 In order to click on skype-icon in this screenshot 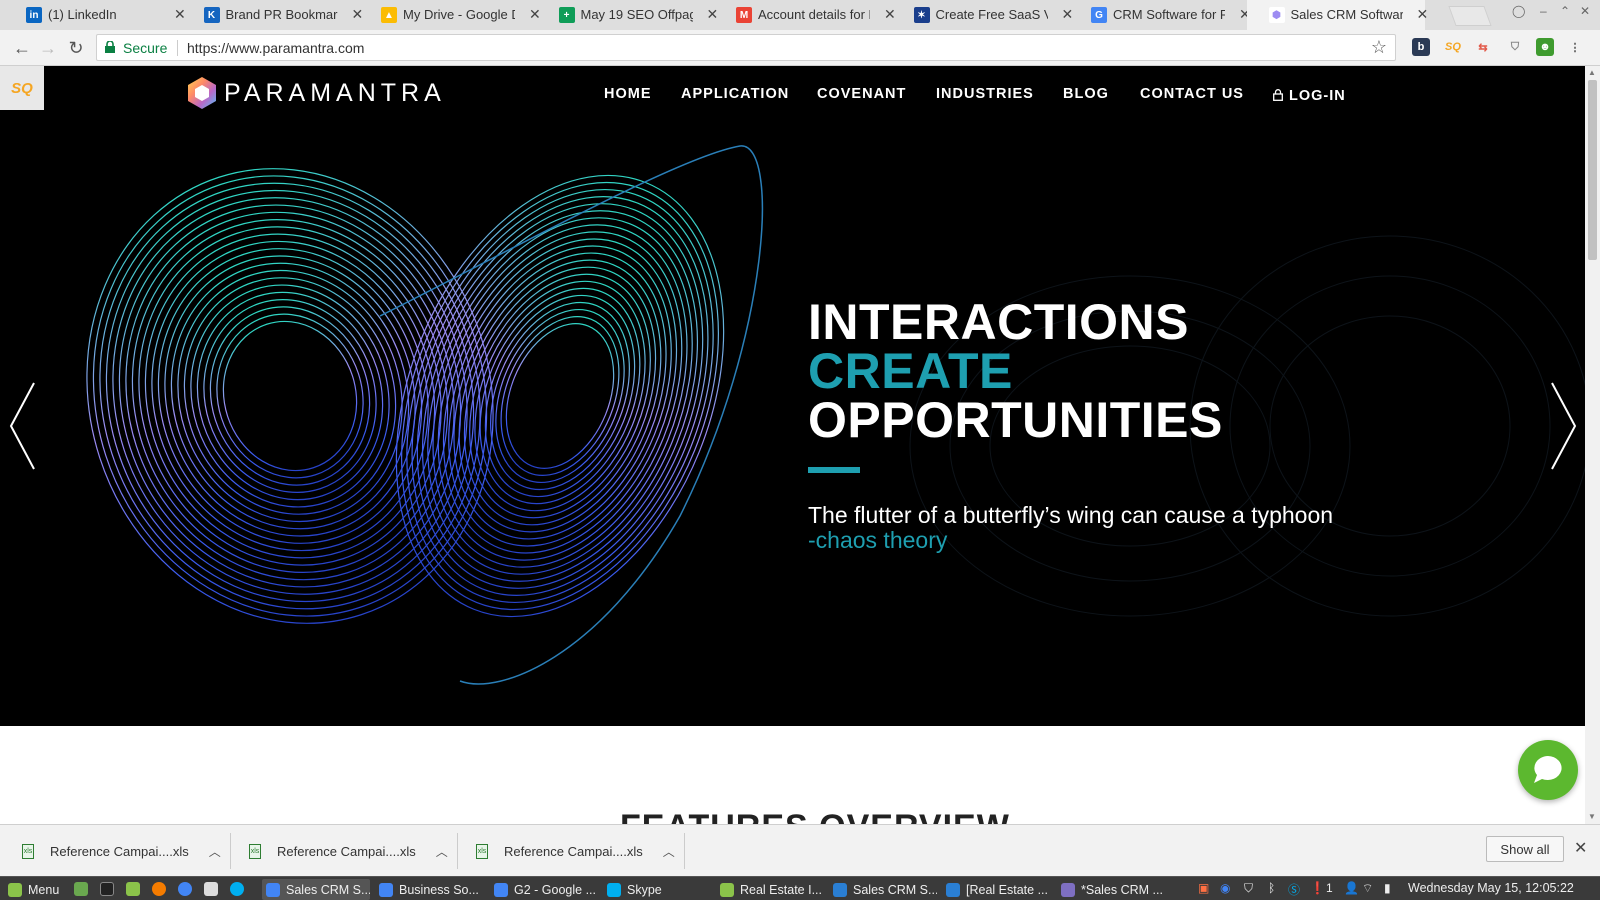, I will do `click(614, 889)`.